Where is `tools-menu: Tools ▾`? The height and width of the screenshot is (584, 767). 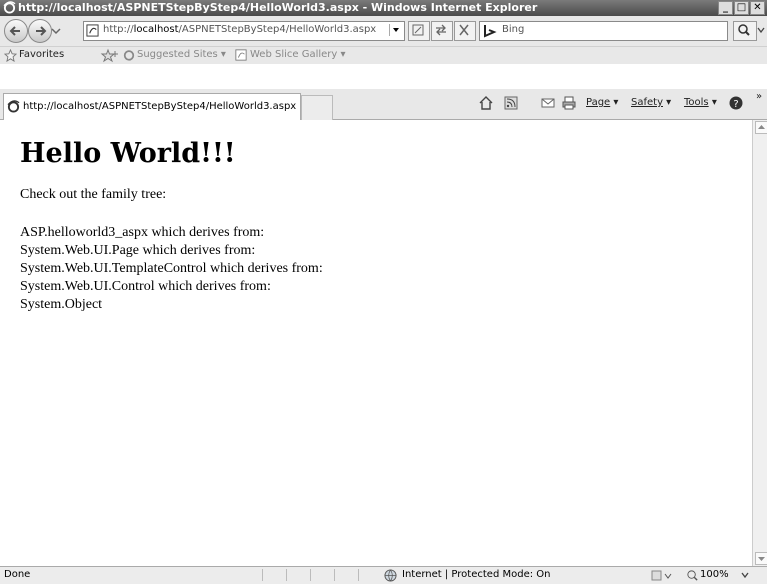
tools-menu: Tools ▾ is located at coordinates (700, 102).